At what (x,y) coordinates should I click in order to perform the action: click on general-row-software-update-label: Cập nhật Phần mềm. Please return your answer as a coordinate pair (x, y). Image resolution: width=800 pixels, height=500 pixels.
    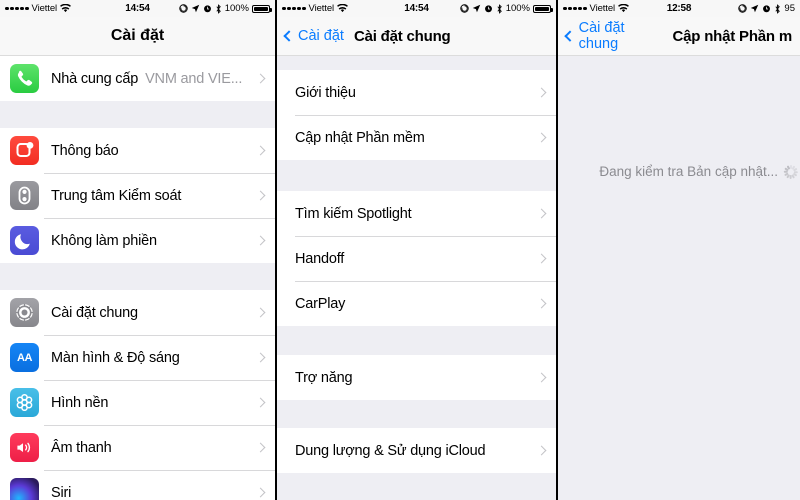
    Looking at the image, I should click on (360, 137).